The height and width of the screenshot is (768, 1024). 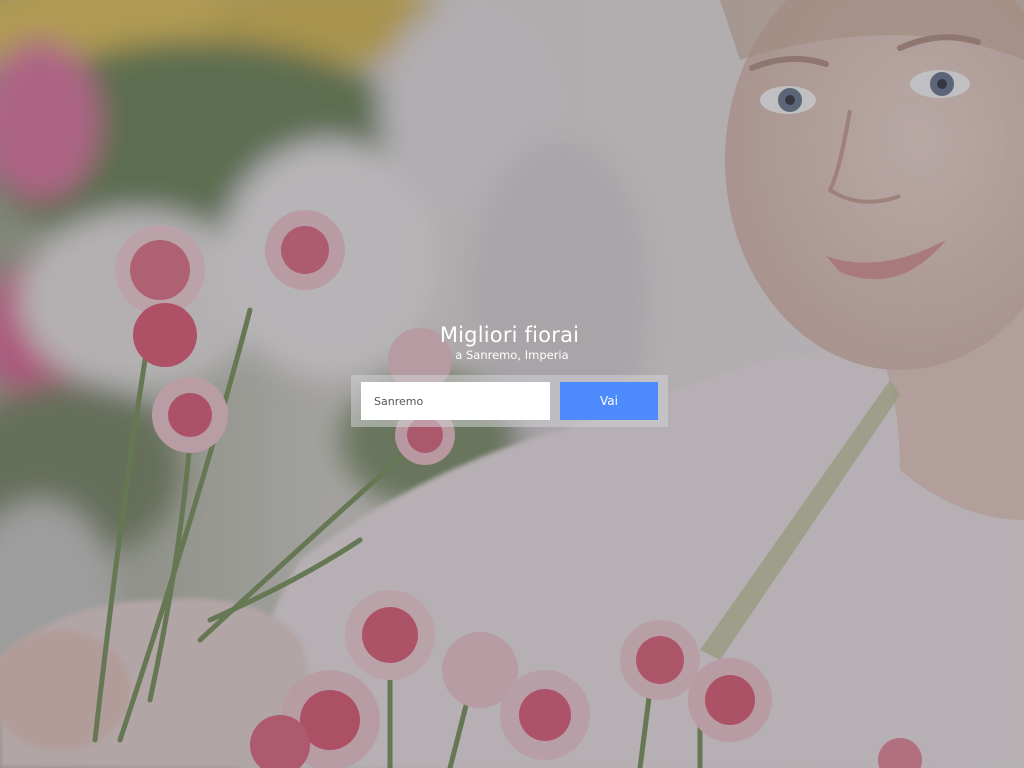 I want to click on search-form: Vai, so click(x=509, y=401).